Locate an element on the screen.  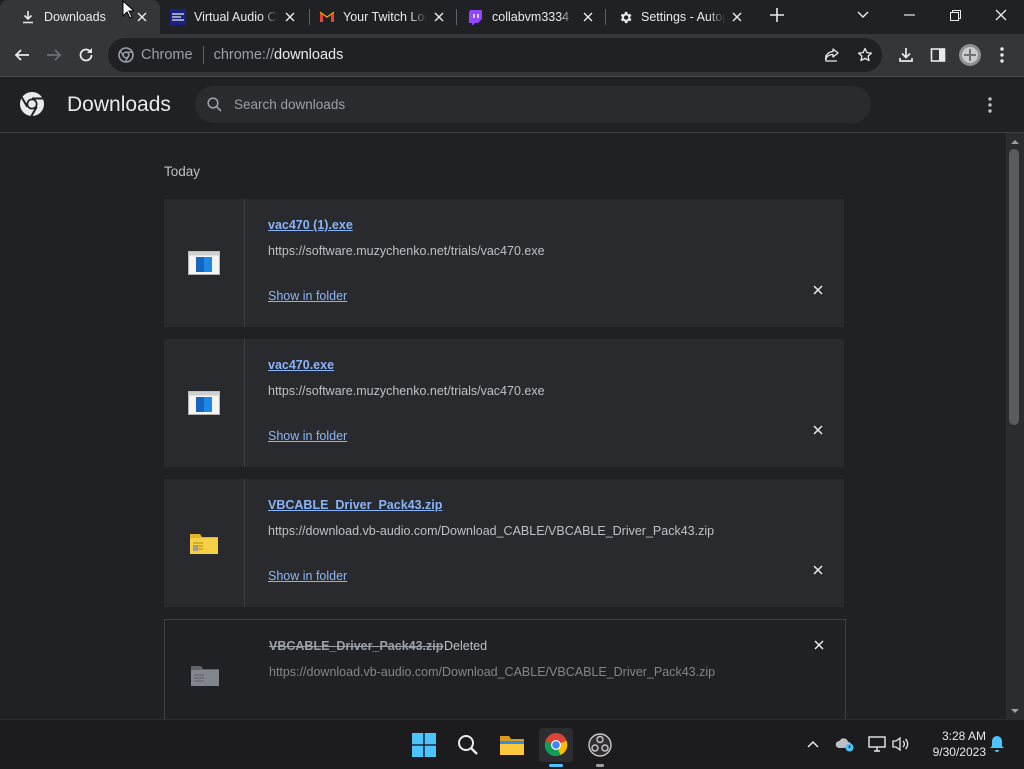
downloads-header: Downloads Search downloads is located at coordinates (512, 105).